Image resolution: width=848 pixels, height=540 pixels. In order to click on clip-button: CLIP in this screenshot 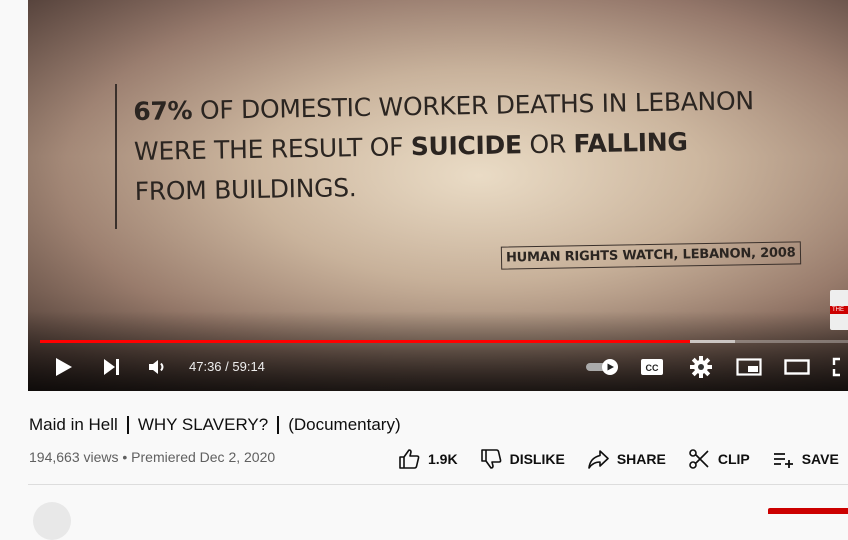, I will do `click(719, 459)`.